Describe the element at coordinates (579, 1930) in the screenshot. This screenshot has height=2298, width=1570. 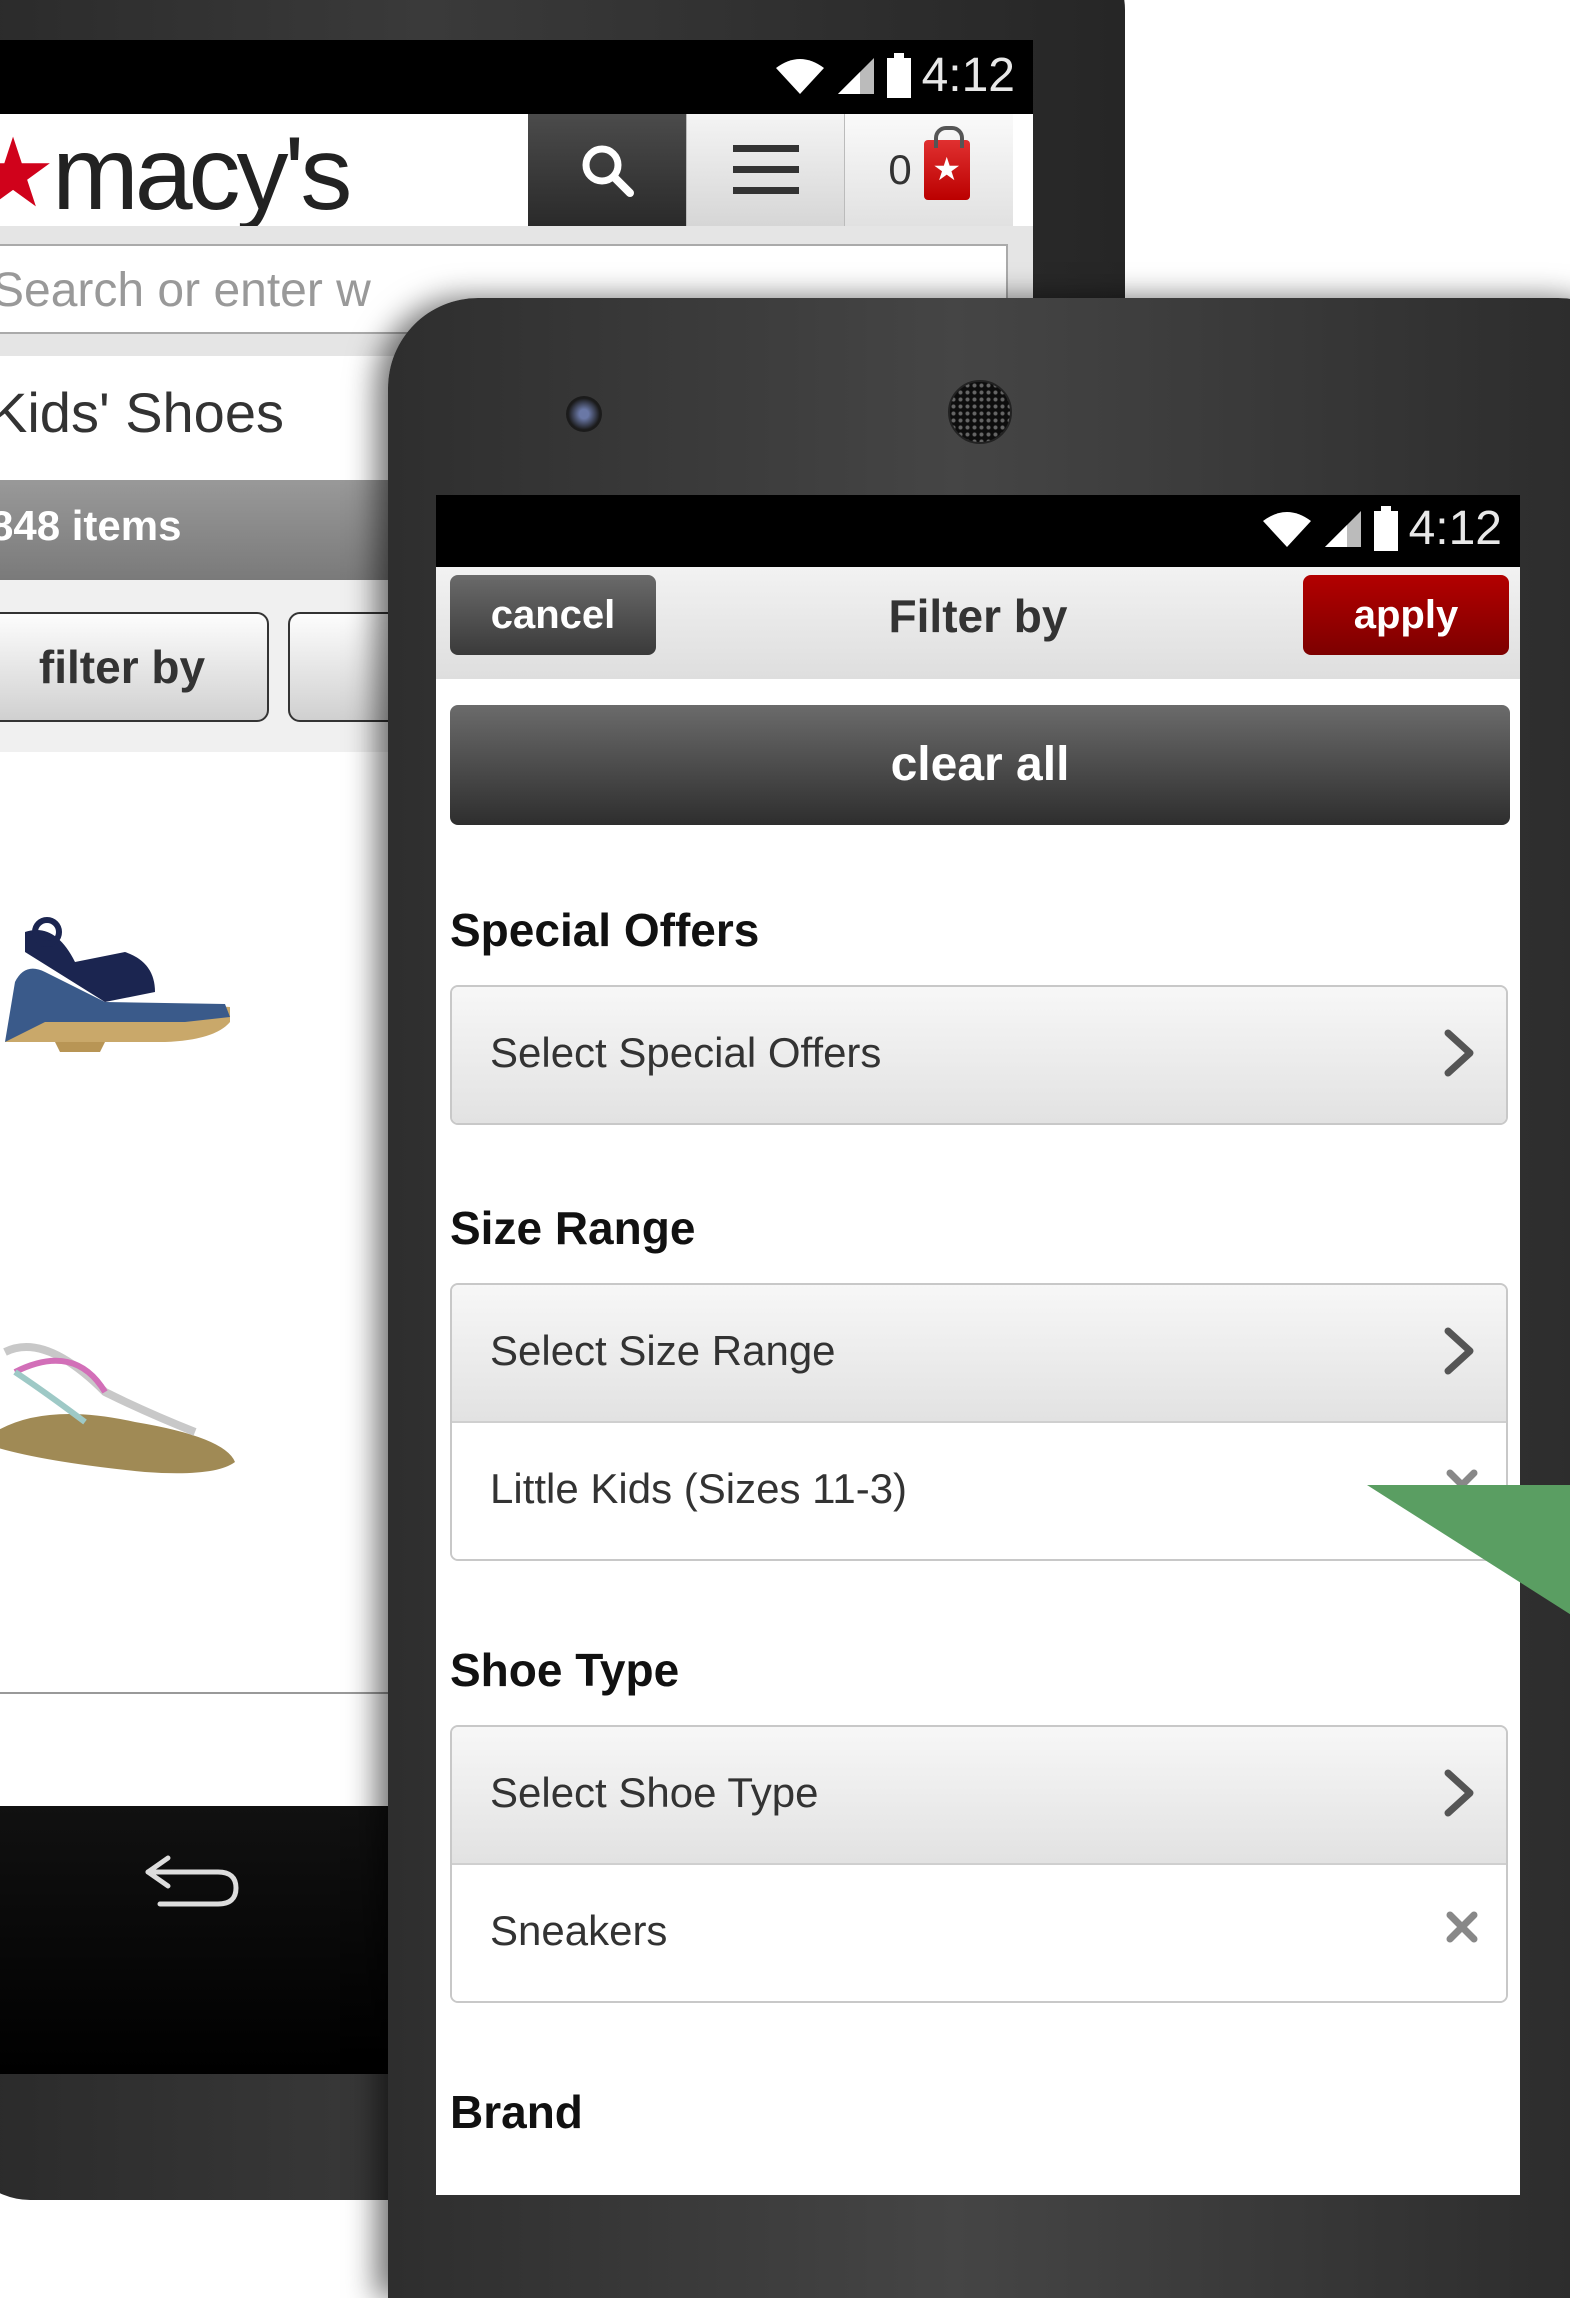
I see `selected-shoe-type-text: Sneakers` at that location.